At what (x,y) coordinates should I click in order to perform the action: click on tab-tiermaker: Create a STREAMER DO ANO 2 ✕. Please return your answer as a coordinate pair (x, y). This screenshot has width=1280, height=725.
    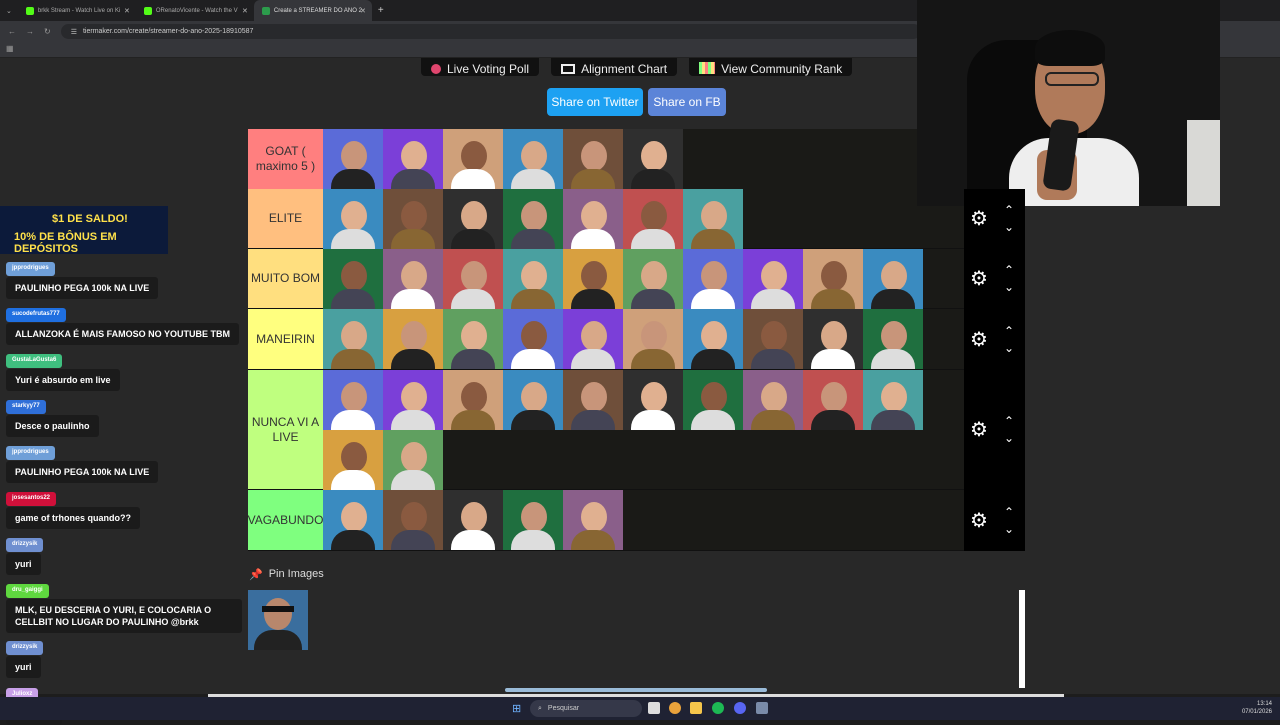
    Looking at the image, I should click on (312, 10).